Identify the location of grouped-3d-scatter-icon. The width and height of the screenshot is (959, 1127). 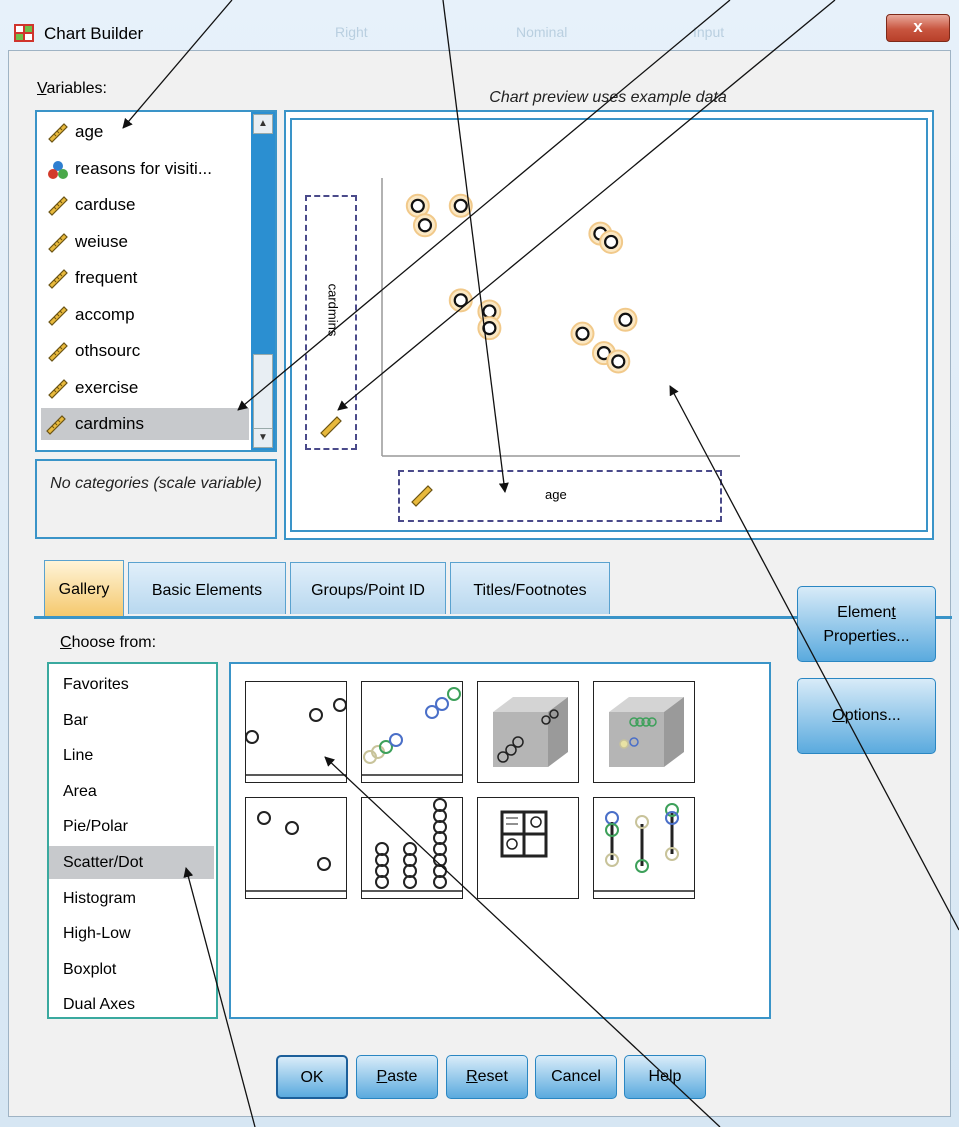
(644, 732).